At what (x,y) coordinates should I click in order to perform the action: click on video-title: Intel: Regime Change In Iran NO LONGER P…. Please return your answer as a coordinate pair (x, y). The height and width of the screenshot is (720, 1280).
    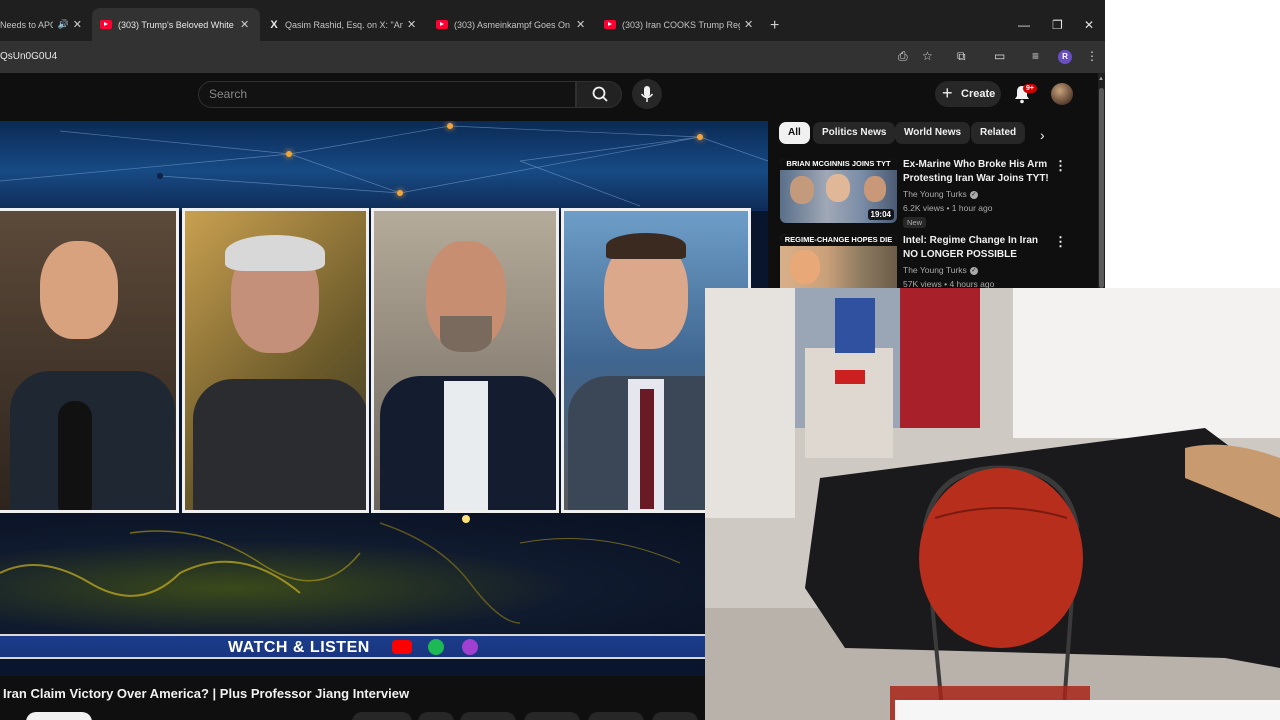
    Looking at the image, I should click on (978, 248).